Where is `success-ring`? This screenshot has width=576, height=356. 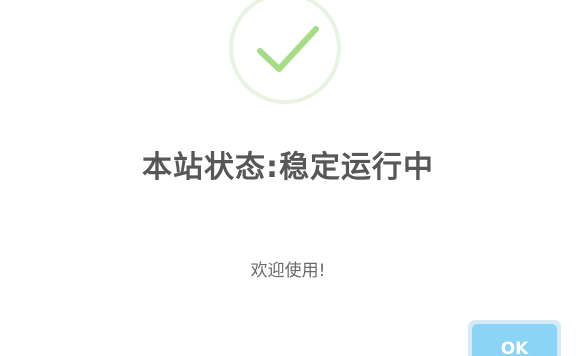
success-ring is located at coordinates (285, 52).